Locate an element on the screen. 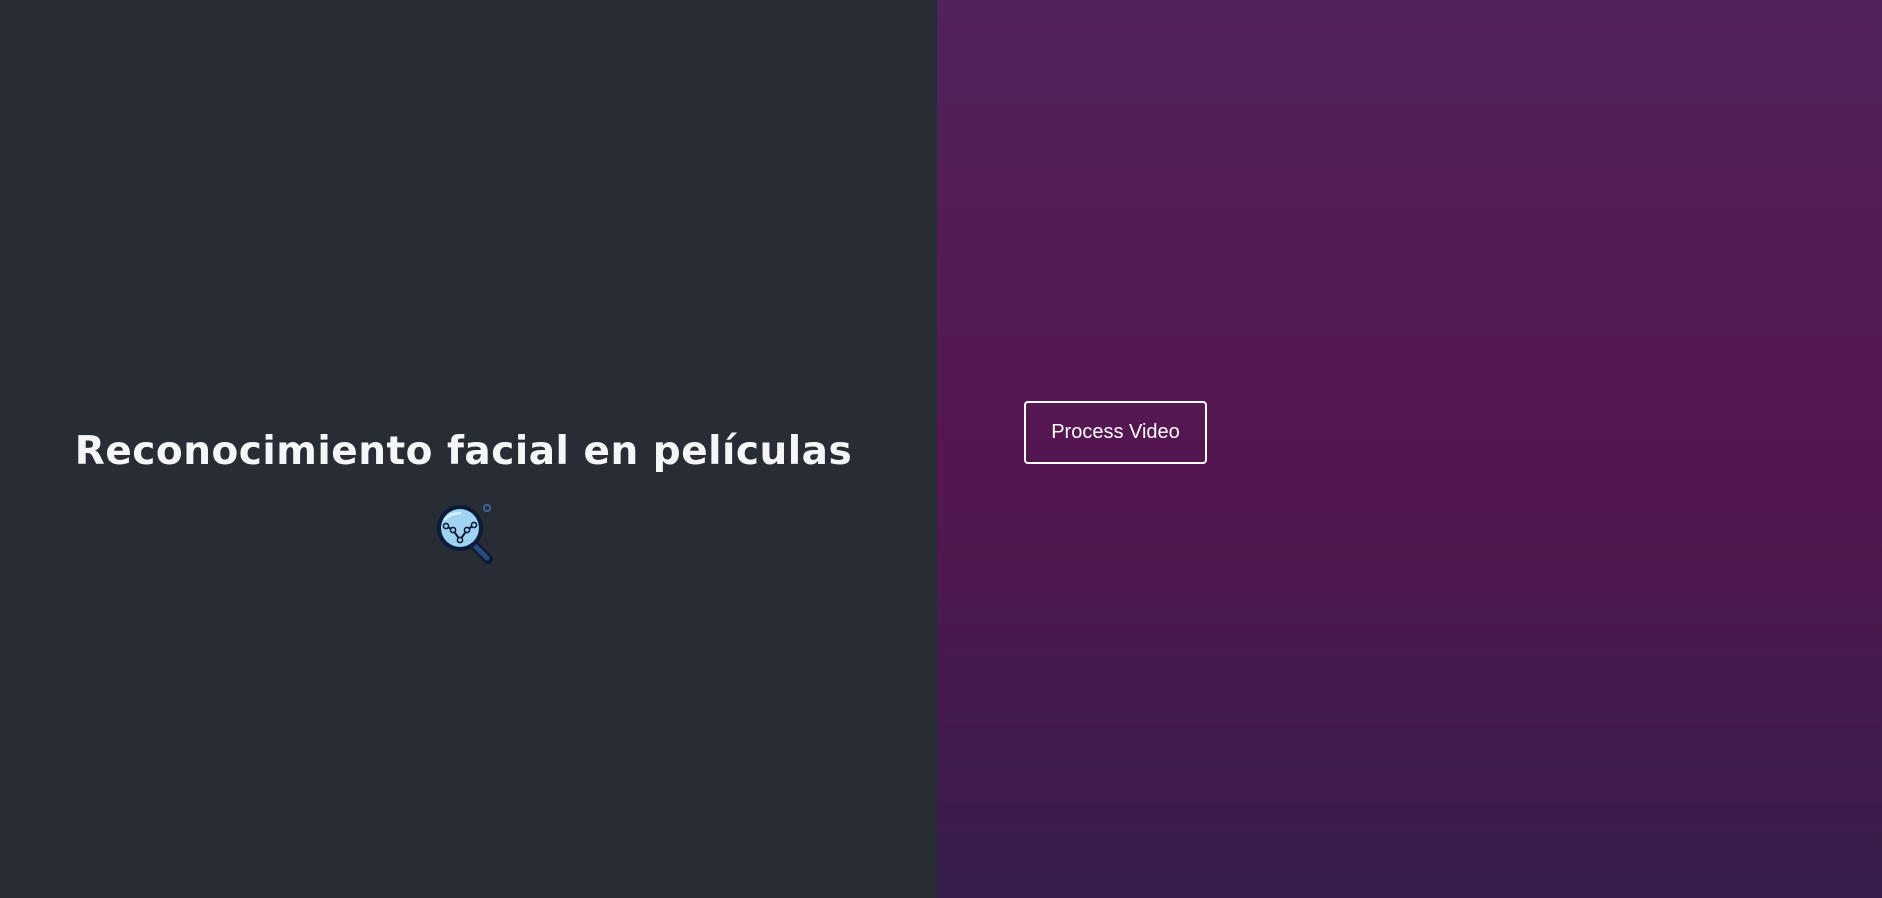  page-title: Reconocimiento facial en películas is located at coordinates (463, 451).